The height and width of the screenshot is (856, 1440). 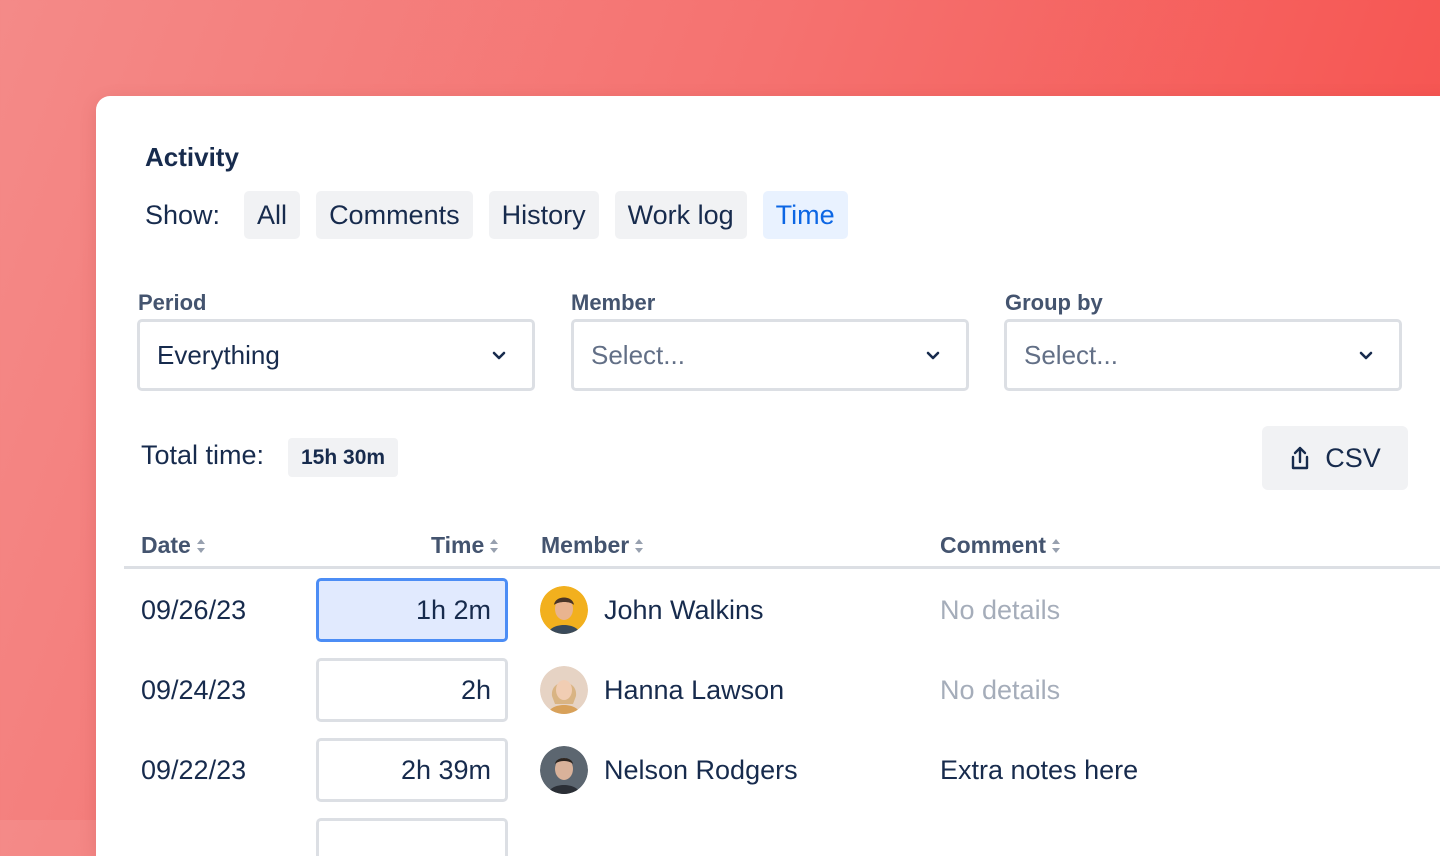 I want to click on filter-worklog-button: Work log, so click(x=680, y=215).